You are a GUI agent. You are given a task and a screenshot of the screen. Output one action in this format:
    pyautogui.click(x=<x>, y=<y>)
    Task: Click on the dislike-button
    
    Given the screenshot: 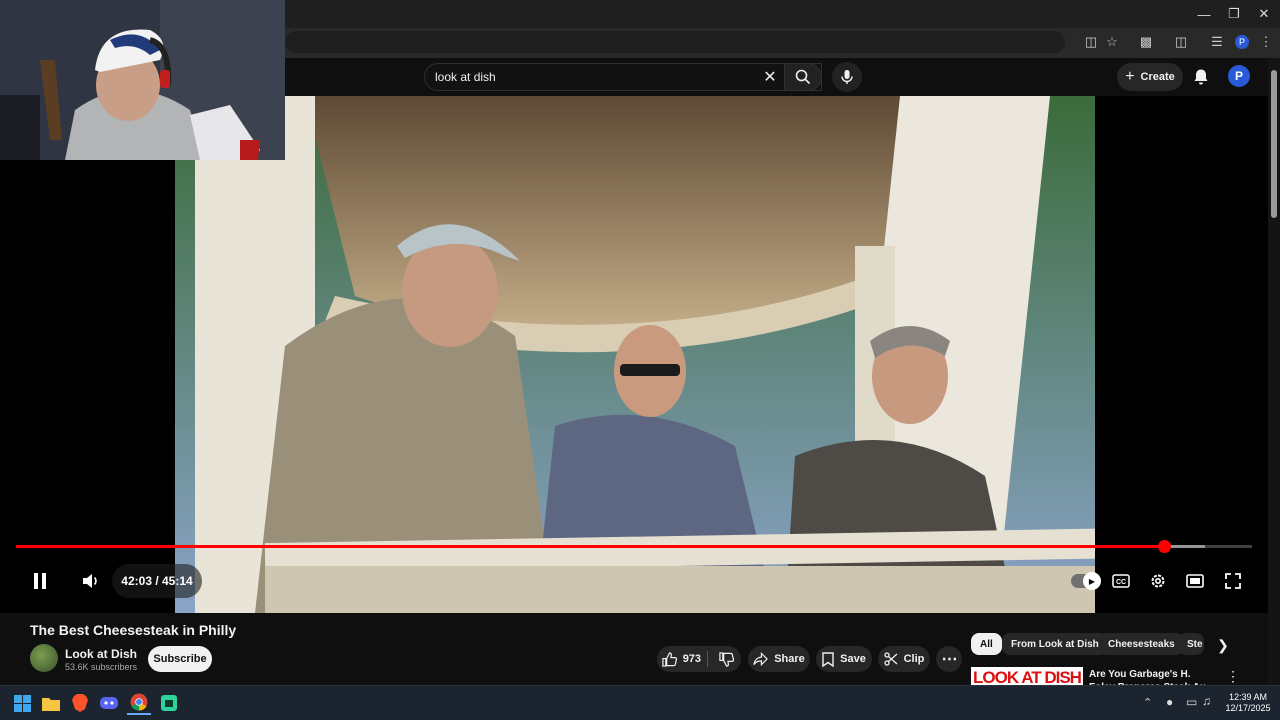 What is the action you would take?
    pyautogui.click(x=726, y=659)
    